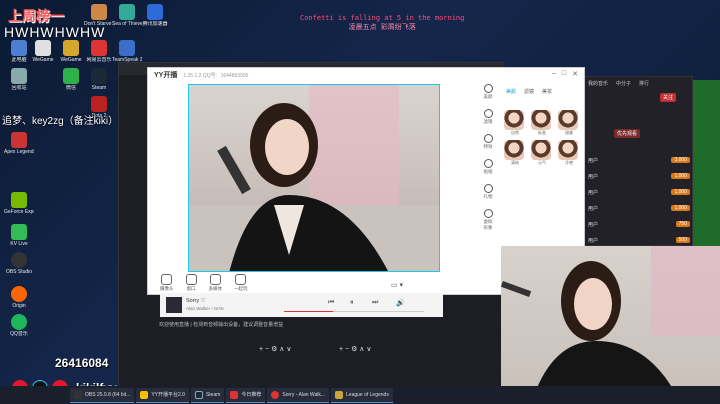 The width and height of the screenshot is (720, 404). Describe the element at coordinates (542, 123) in the screenshot. I see `face-preset: 标准` at that location.